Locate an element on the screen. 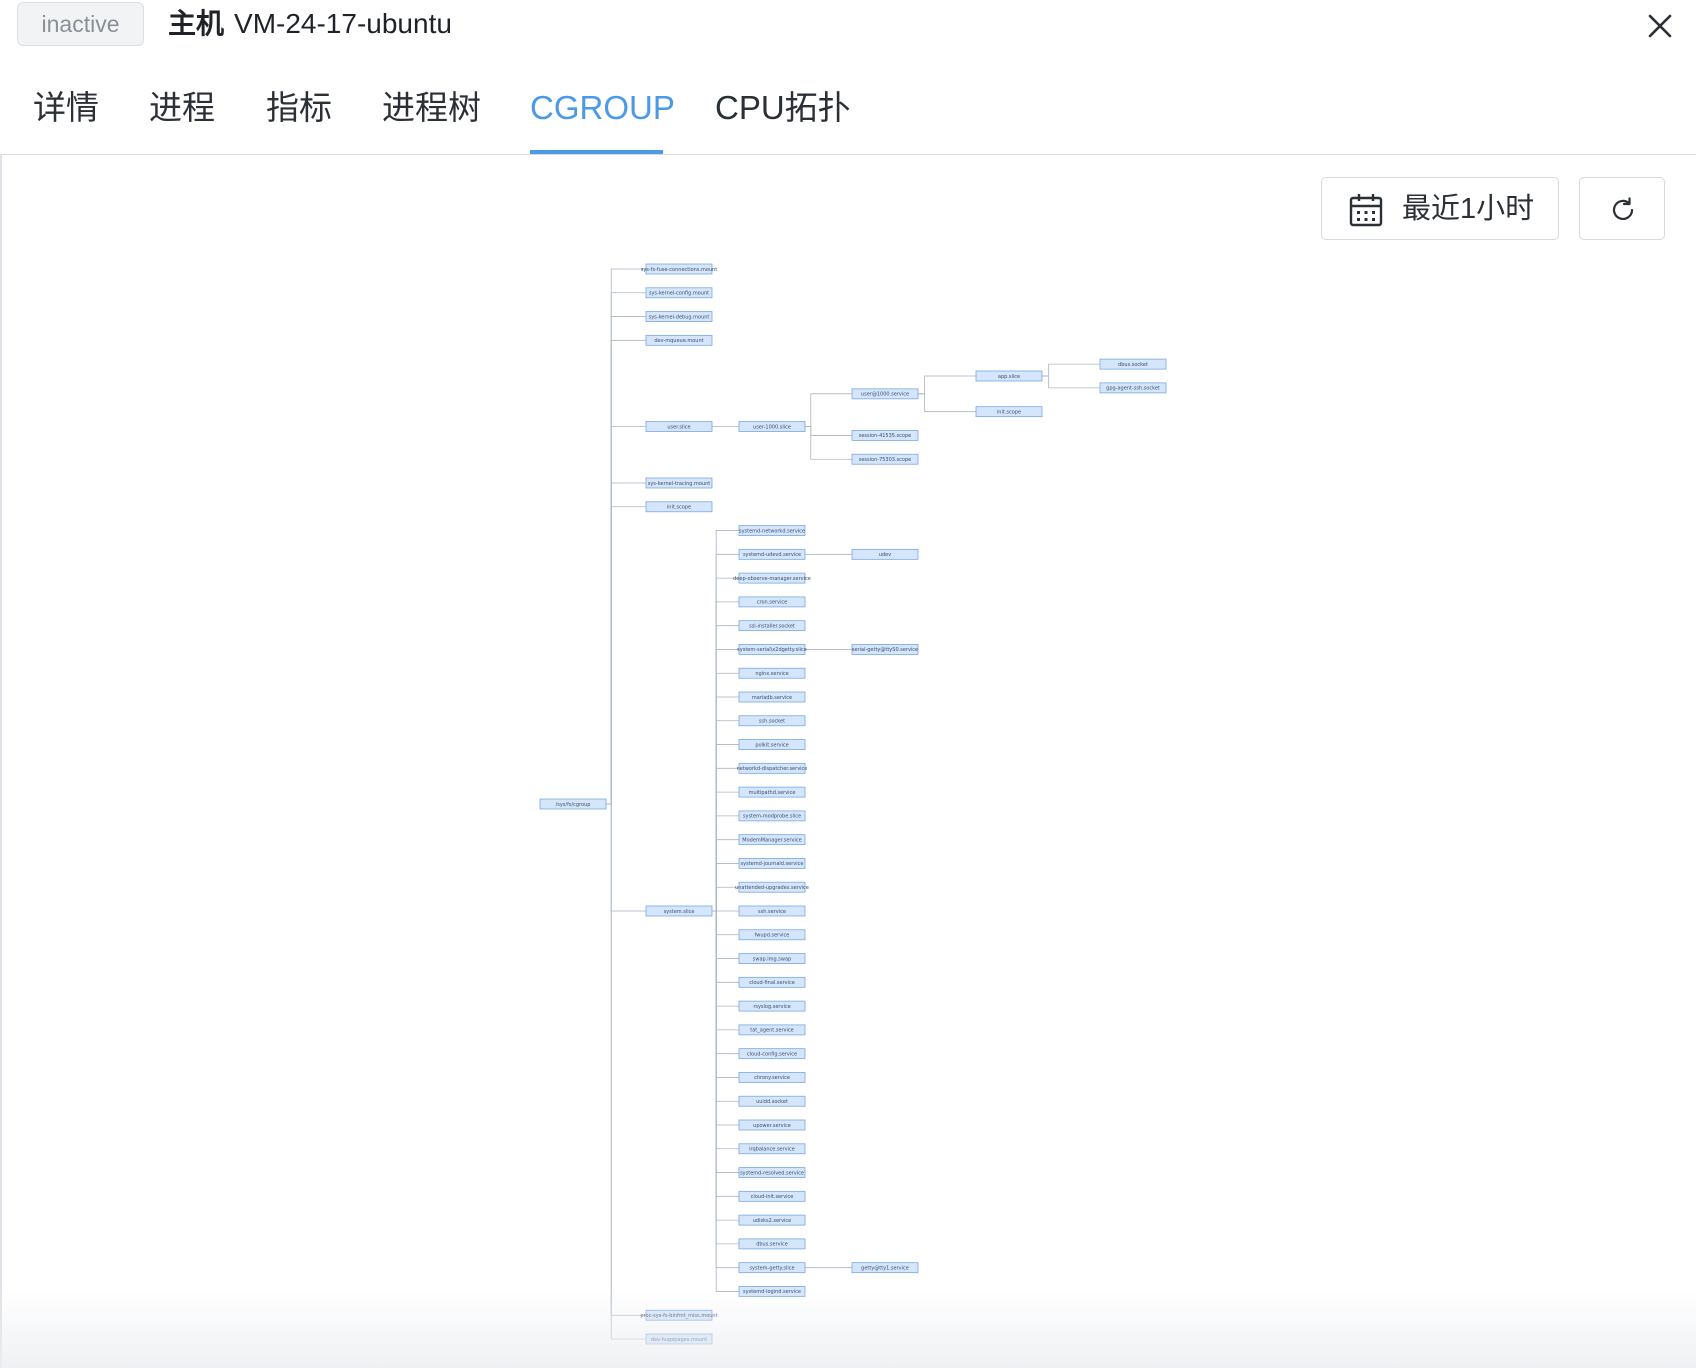 The width and height of the screenshot is (1696, 1368). tree-node-label: networkd-dispatcher.service is located at coordinates (772, 769).